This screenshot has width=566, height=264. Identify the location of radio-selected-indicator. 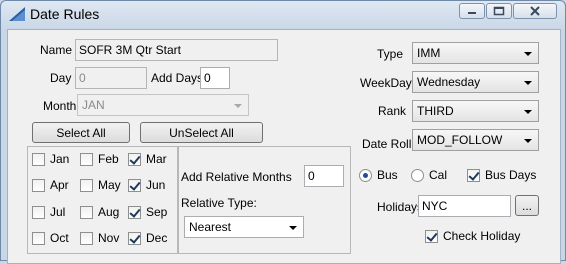
(365, 175).